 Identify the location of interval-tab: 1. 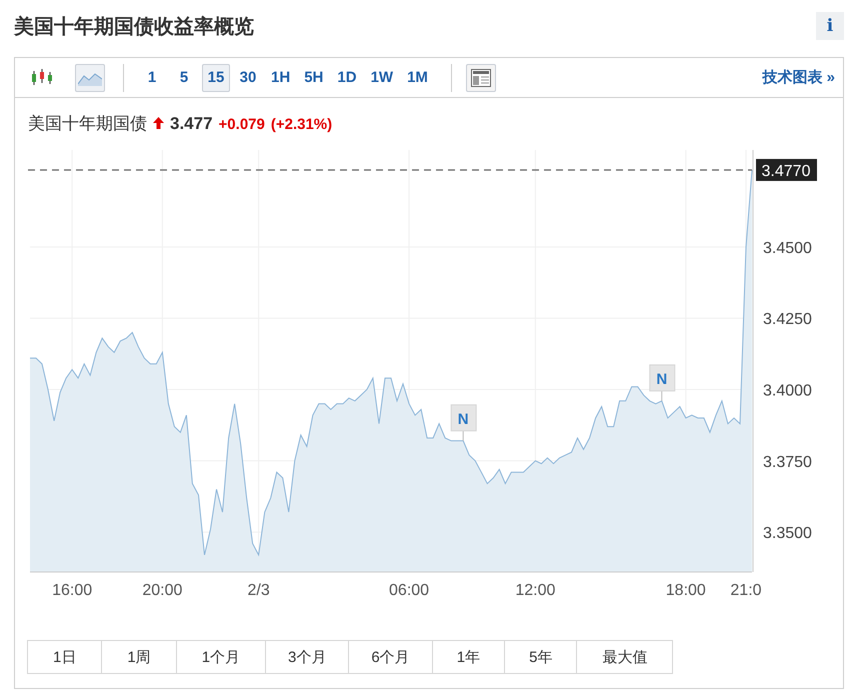
(152, 78).